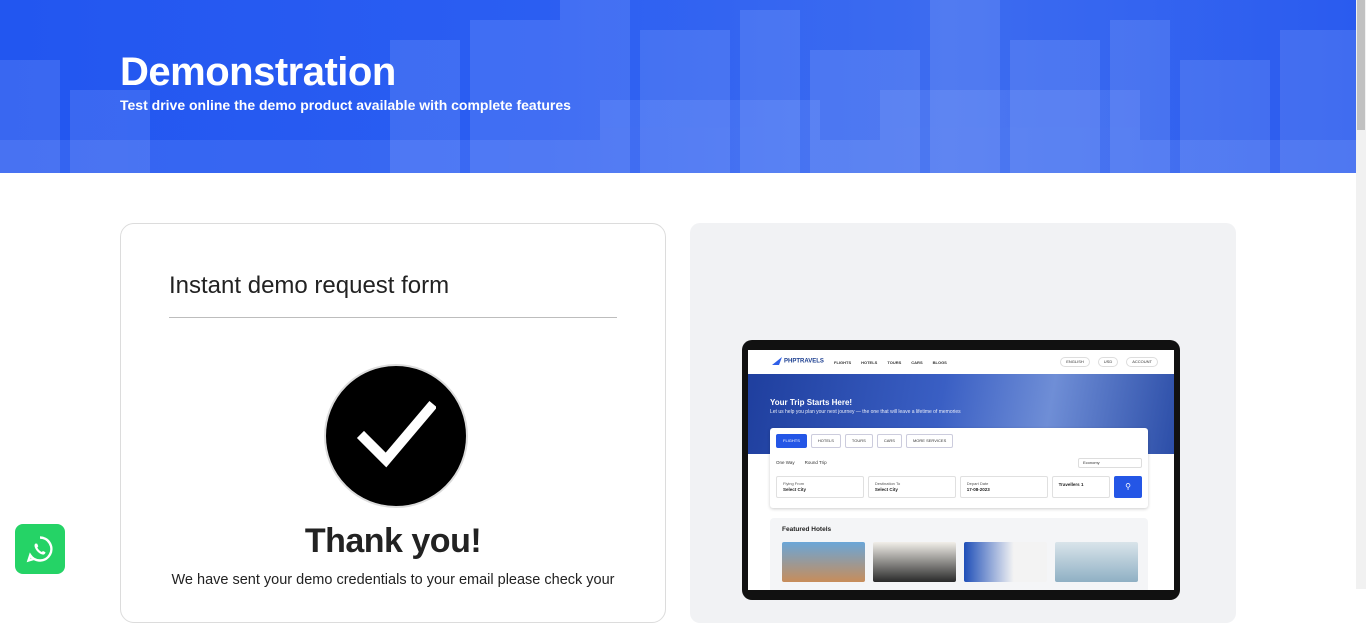  I want to click on preview-logo: PHPTRAVELS, so click(798, 361).